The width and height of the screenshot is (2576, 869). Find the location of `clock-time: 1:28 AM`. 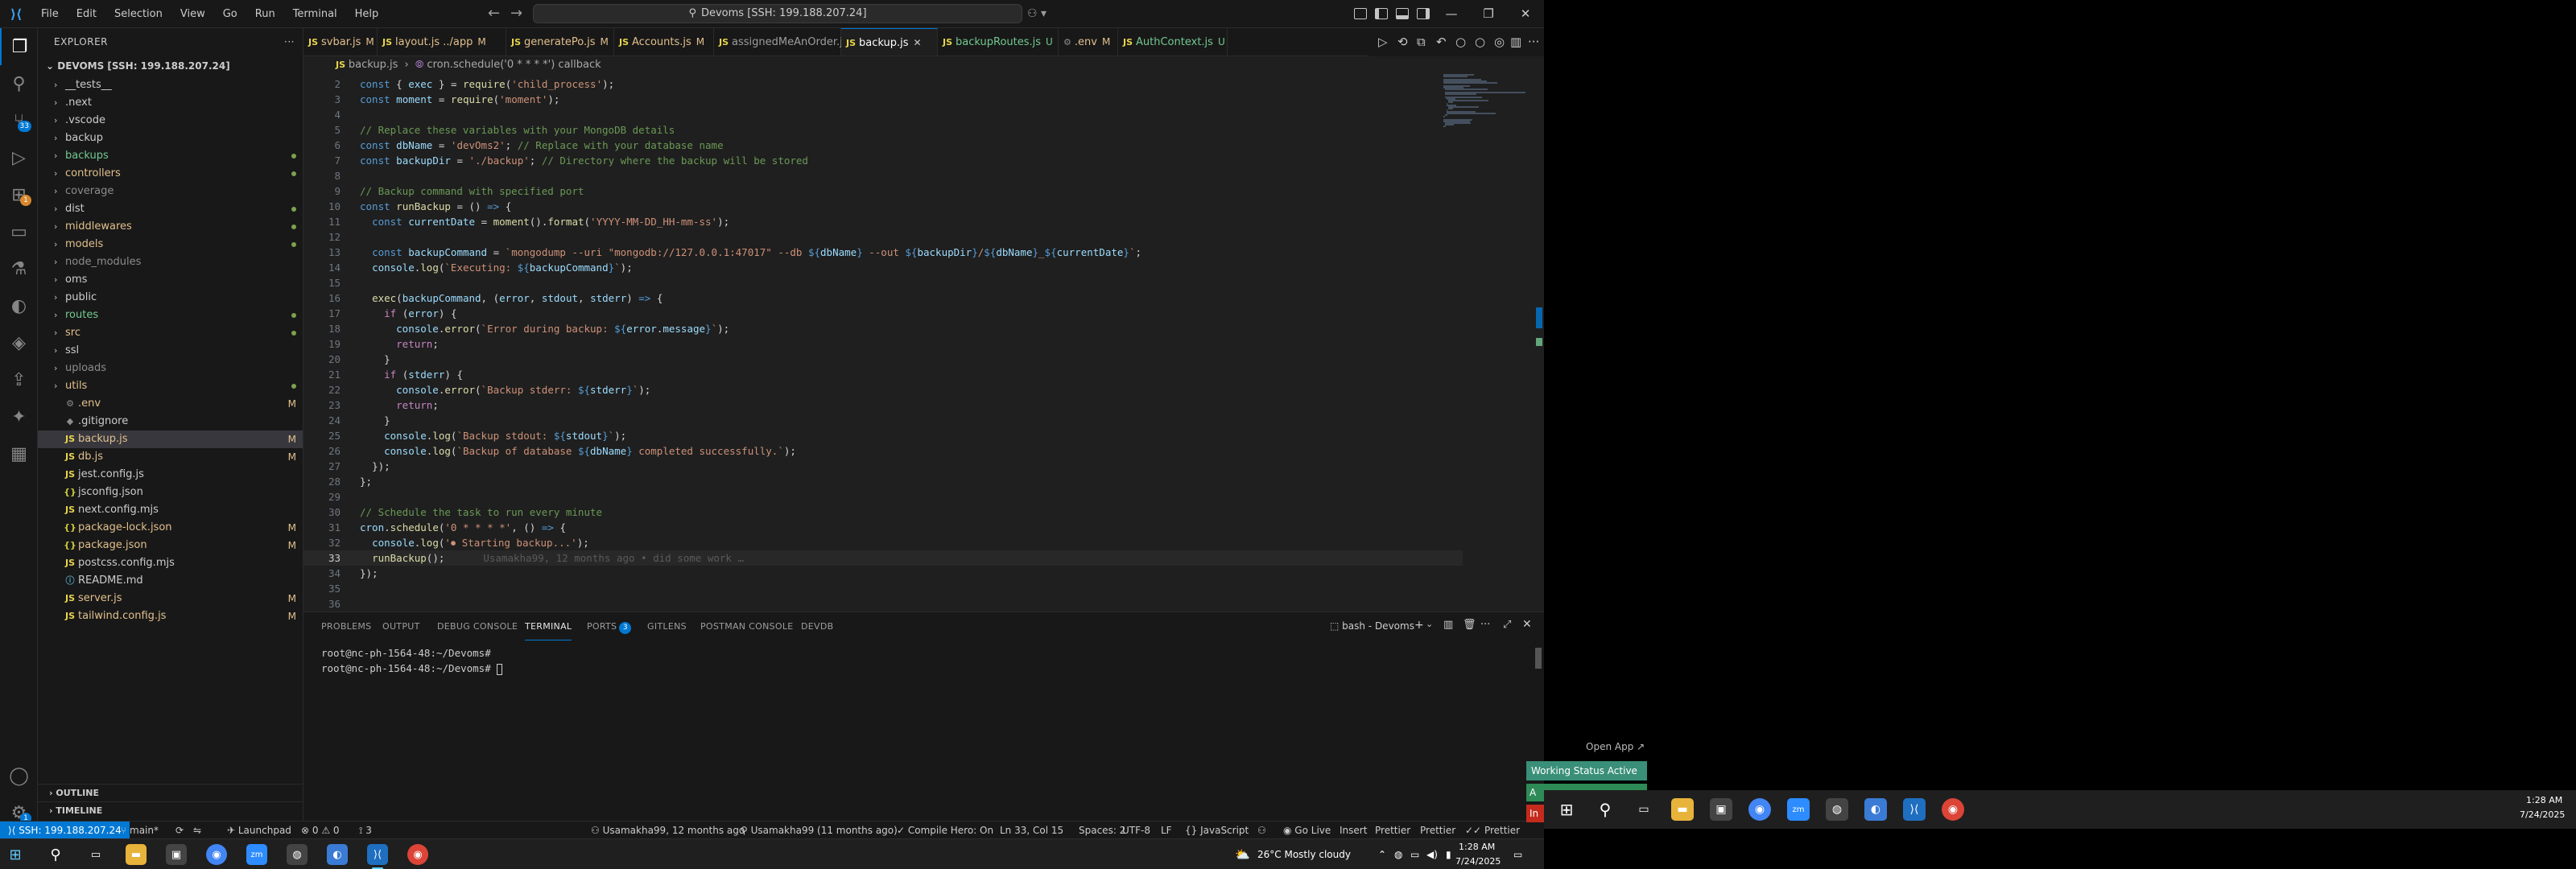

clock-time: 1:28 AM is located at coordinates (2544, 800).